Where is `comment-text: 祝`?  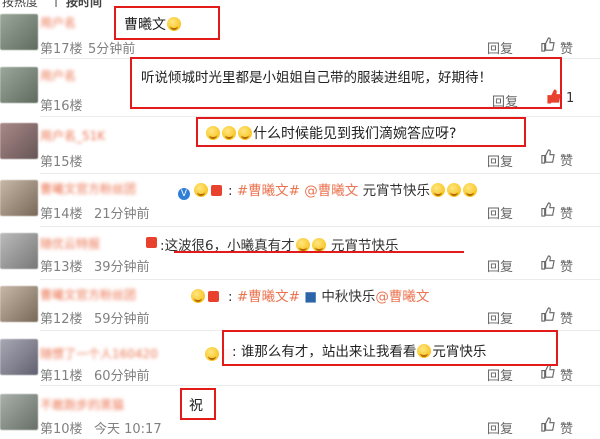 comment-text: 祝 is located at coordinates (196, 406).